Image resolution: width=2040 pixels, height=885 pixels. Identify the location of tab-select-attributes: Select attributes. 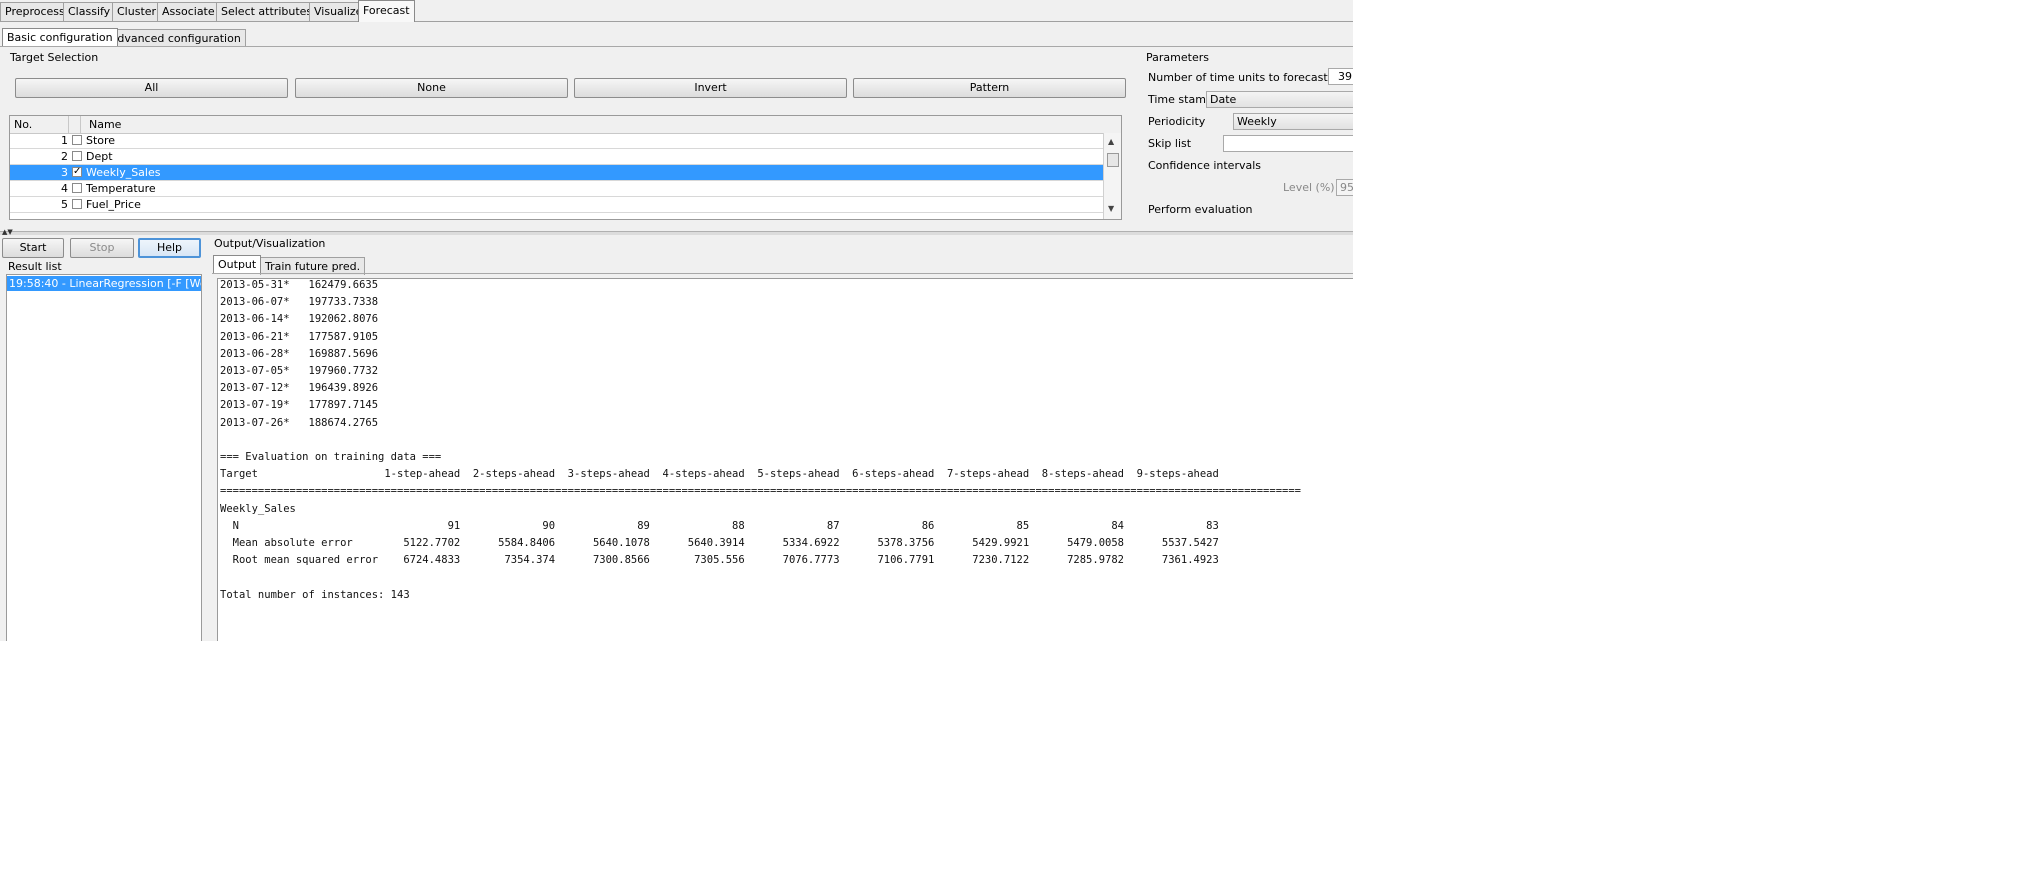
(267, 11).